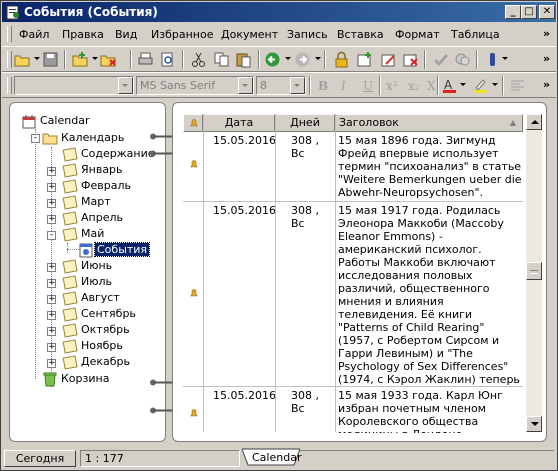 This screenshot has width=558, height=471. Describe the element at coordinates (318, 58) in the screenshot. I see `forward-dropdown-icon` at that location.